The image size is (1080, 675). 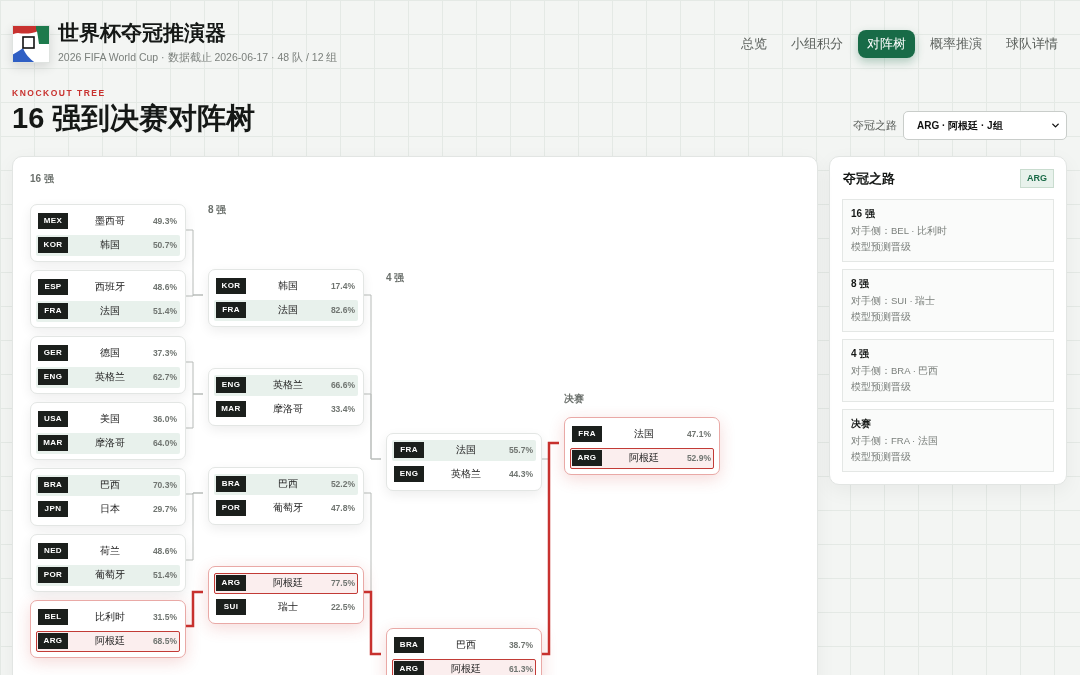 I want to click on nav-tab: 对阵树, so click(x=886, y=44).